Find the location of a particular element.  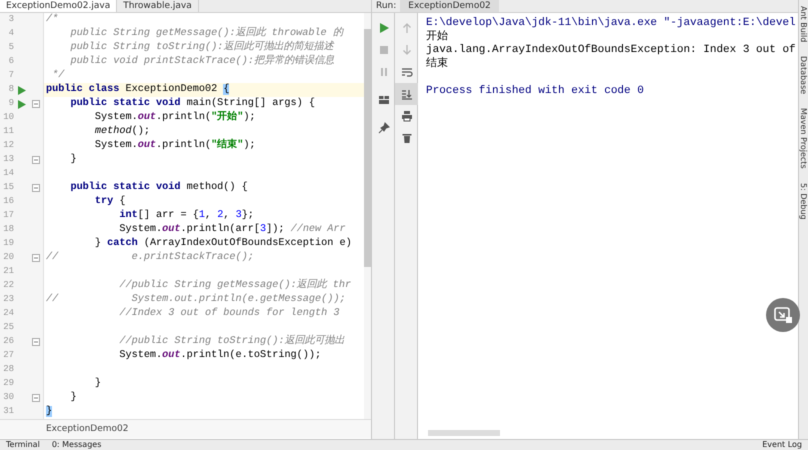

code-line: public static void main(String[] args) { is located at coordinates (192, 103).